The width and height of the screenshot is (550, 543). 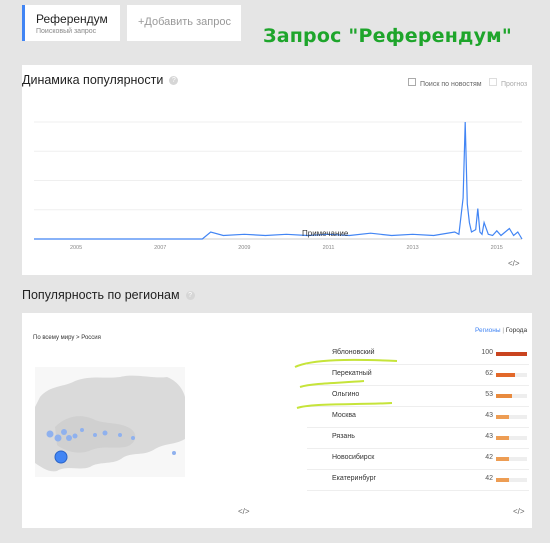 What do you see at coordinates (489, 373) in the screenshot?
I see `region-value: 62` at bounding box center [489, 373].